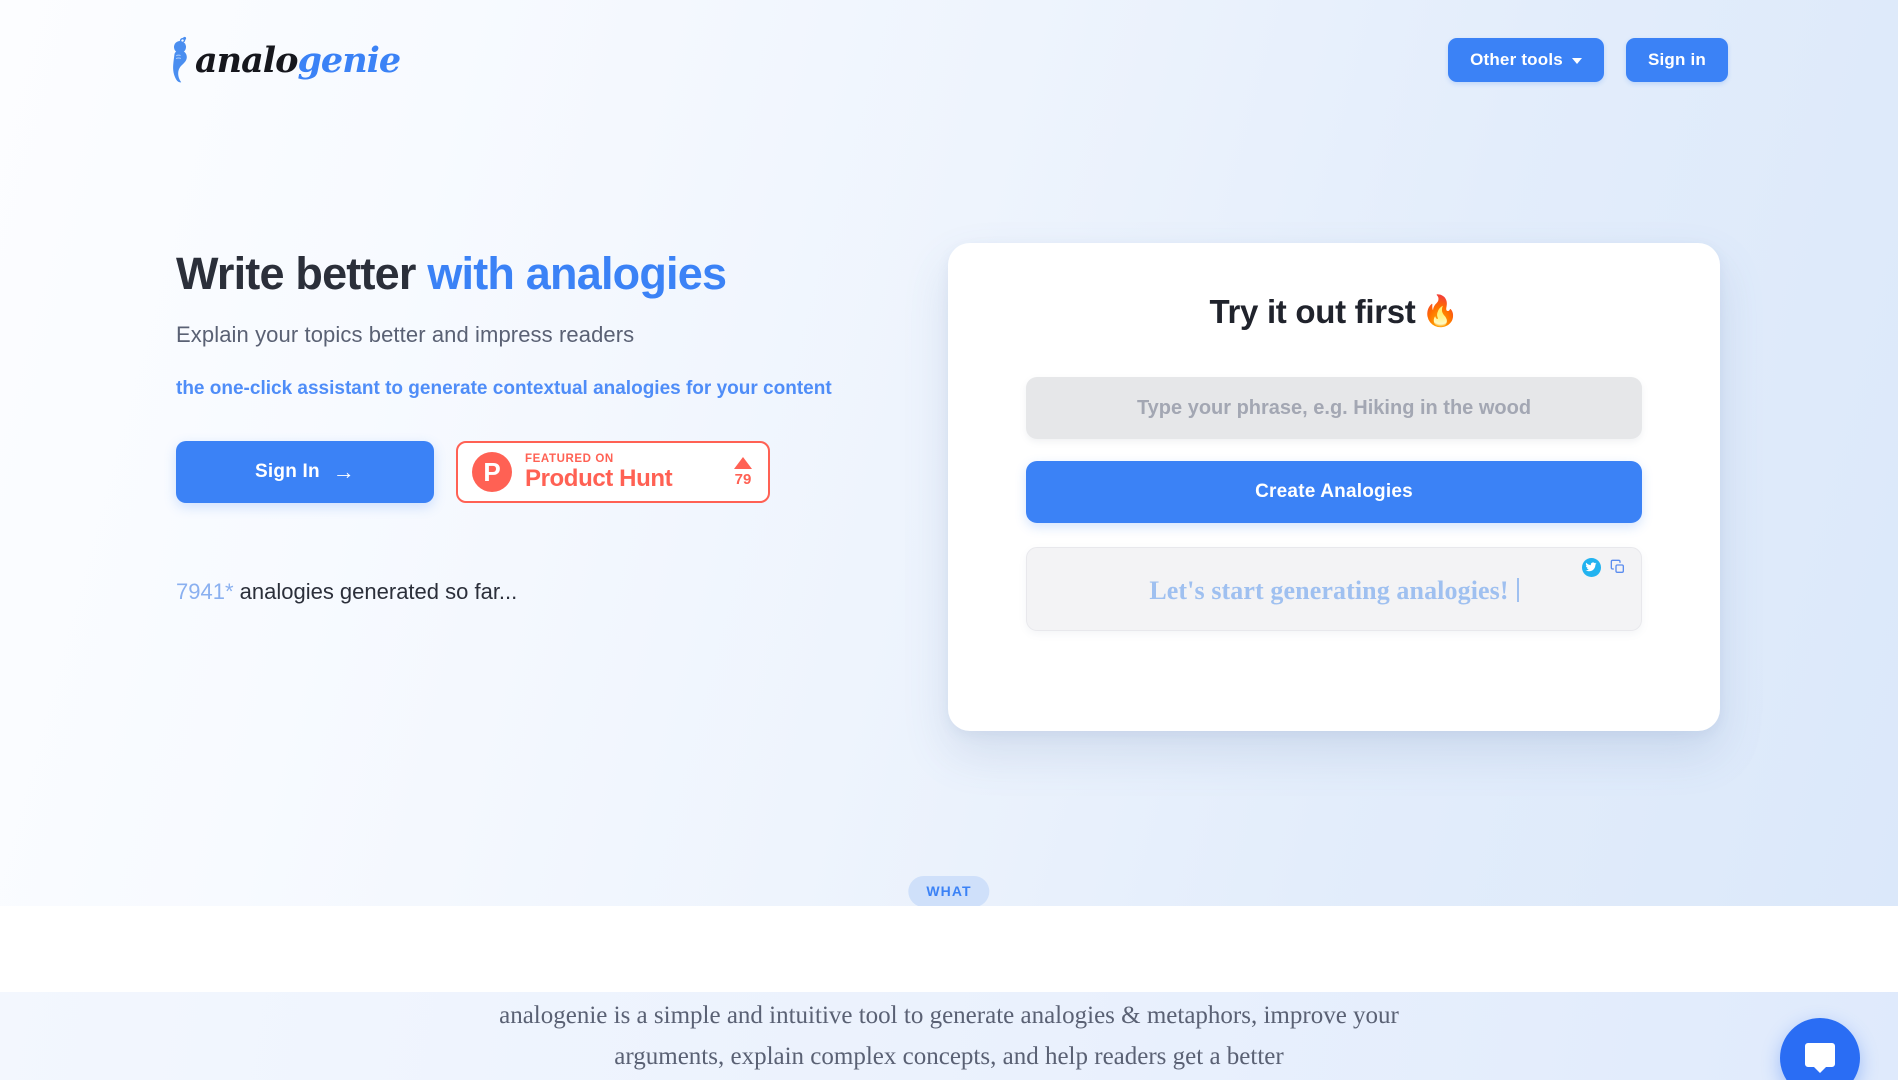 The width and height of the screenshot is (1898, 1080). What do you see at coordinates (949, 891) in the screenshot?
I see `what-section-badge: WHAT` at bounding box center [949, 891].